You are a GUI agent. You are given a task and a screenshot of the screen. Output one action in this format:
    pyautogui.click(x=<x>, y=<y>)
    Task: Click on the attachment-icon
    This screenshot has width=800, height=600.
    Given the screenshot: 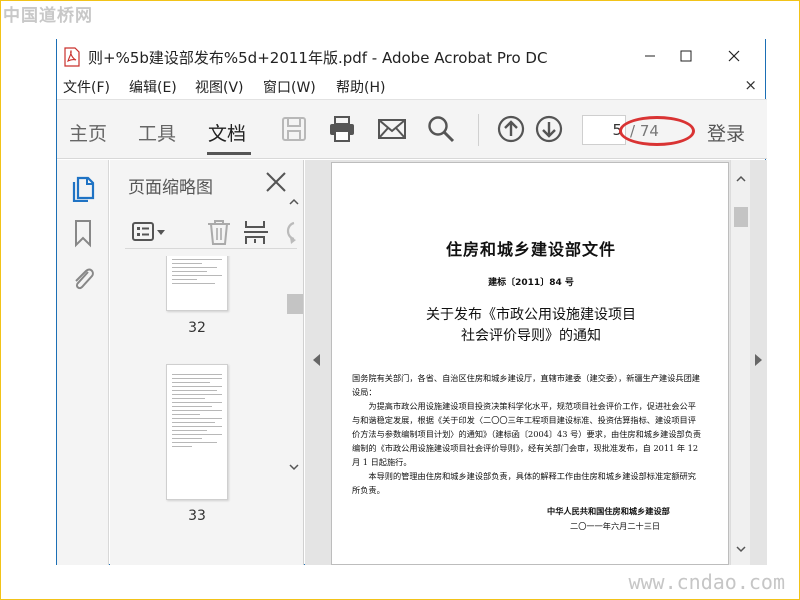 What is the action you would take?
    pyautogui.click(x=83, y=278)
    